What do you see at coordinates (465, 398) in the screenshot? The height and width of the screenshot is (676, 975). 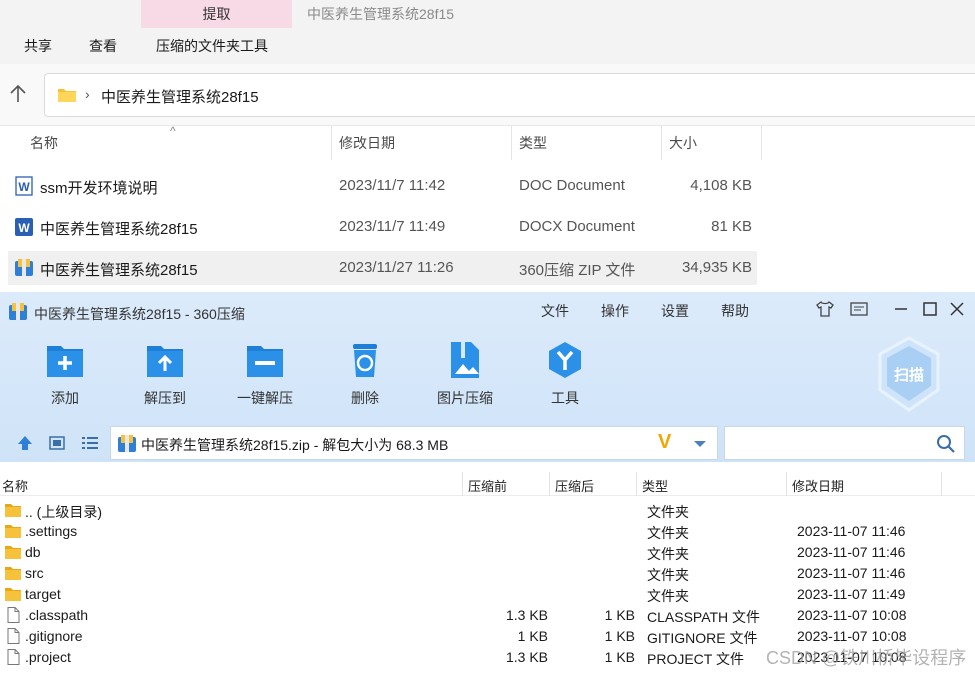 I see `image-compress-label: 图片压缩` at bounding box center [465, 398].